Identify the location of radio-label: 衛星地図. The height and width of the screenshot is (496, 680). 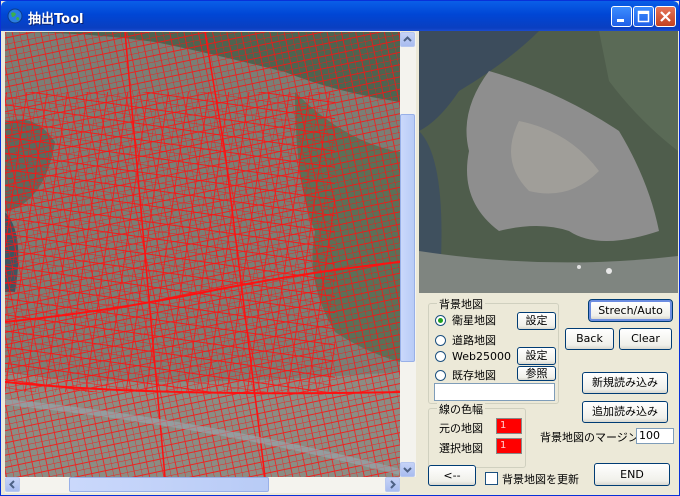
(474, 320).